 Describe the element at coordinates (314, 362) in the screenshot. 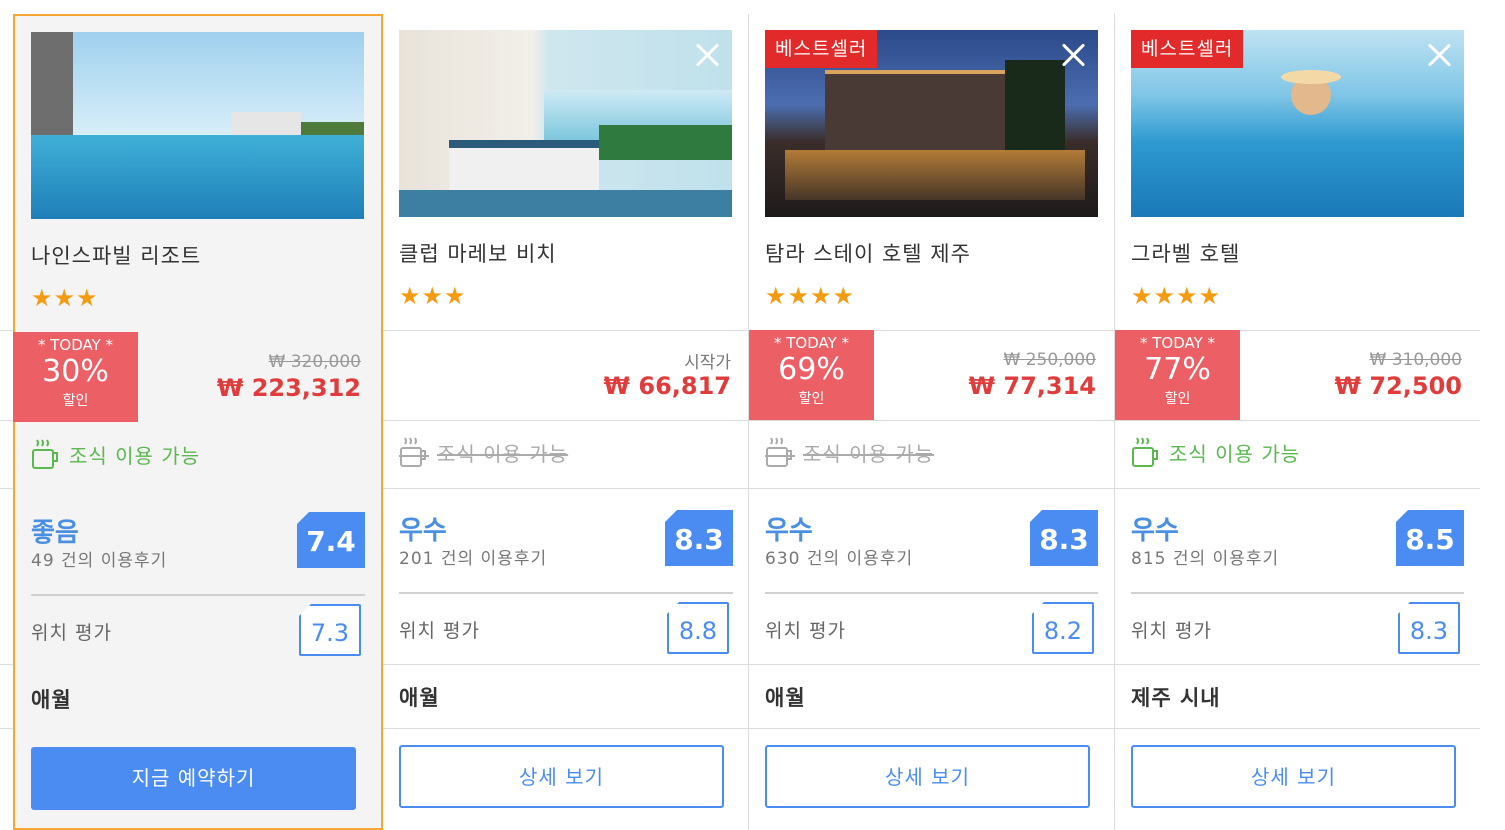

I see `original-price: ₩ 320,000` at that location.